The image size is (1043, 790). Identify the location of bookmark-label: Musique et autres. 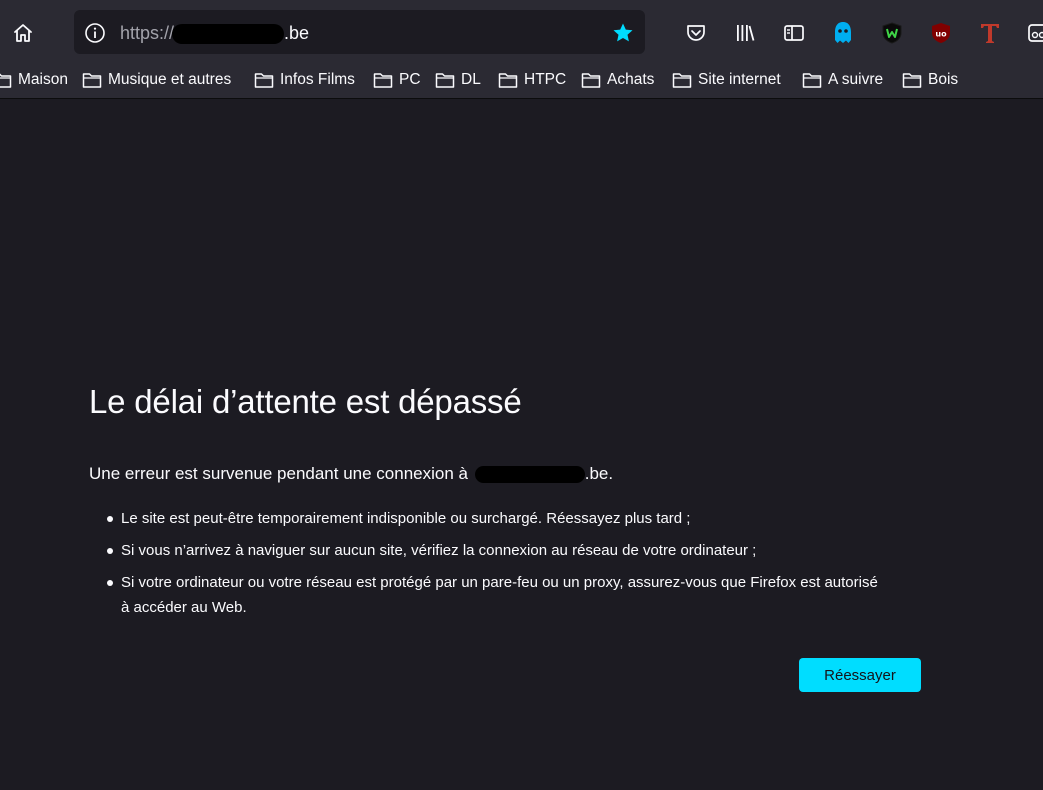
(170, 79).